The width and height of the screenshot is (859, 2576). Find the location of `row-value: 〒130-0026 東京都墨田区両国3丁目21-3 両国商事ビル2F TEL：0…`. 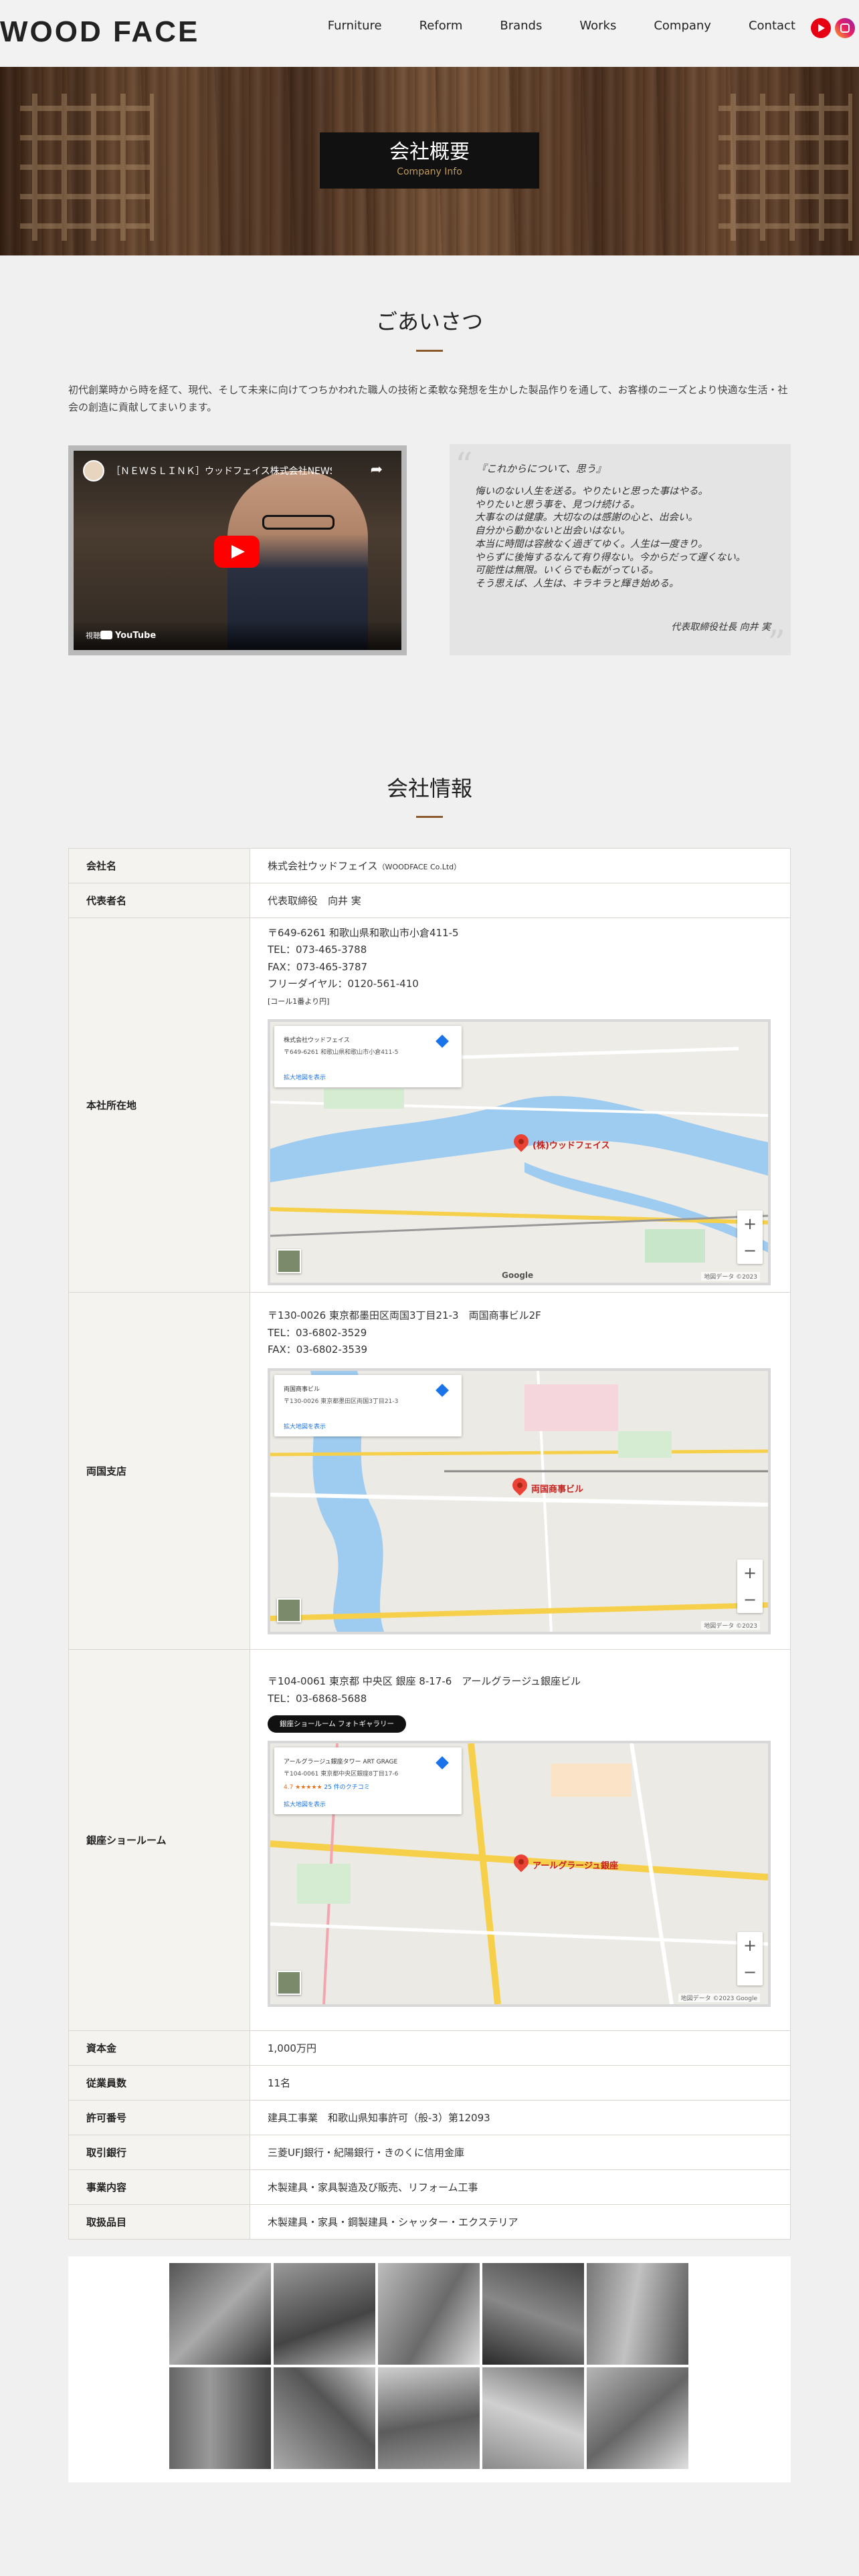

row-value: 〒130-0026 東京都墨田区両国3丁目21-3 両国商事ビル2F TEL：0… is located at coordinates (520, 1471).